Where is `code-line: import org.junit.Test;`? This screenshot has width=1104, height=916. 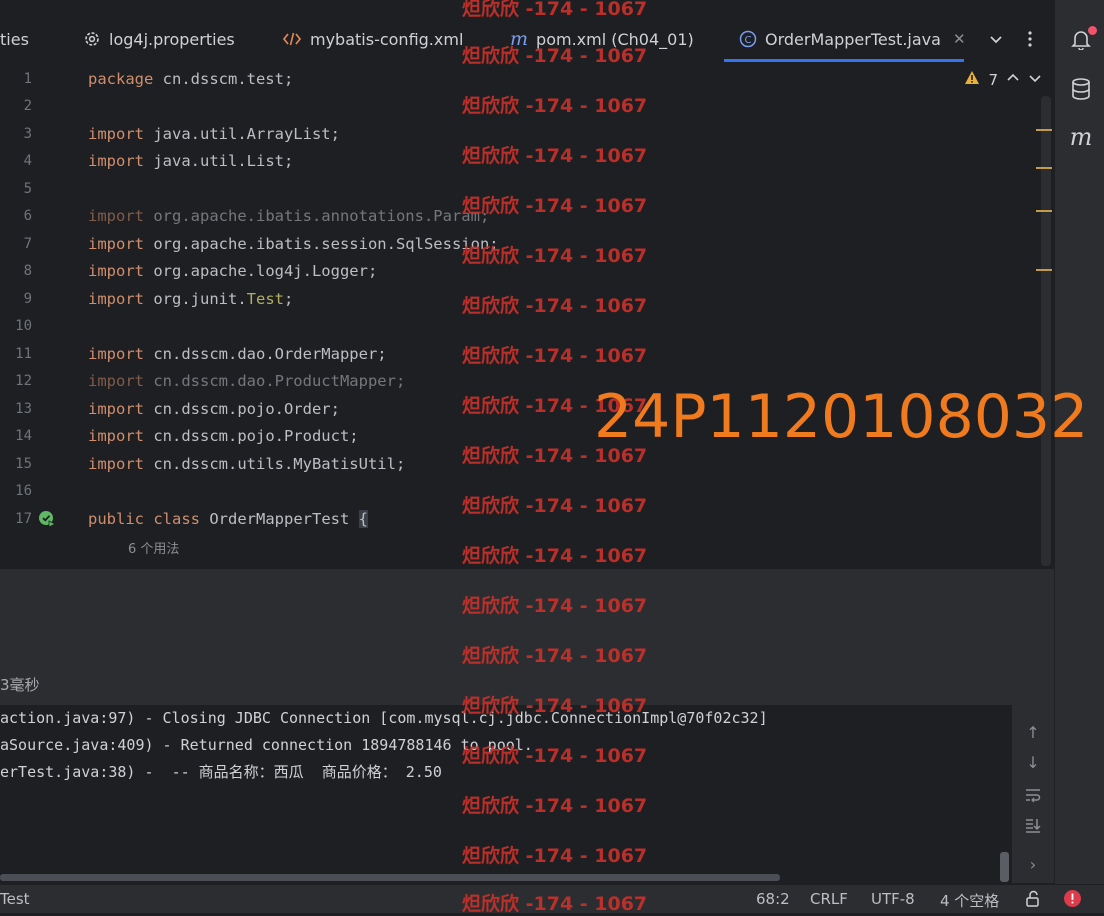 code-line: import org.junit.Test; is located at coordinates (191, 299).